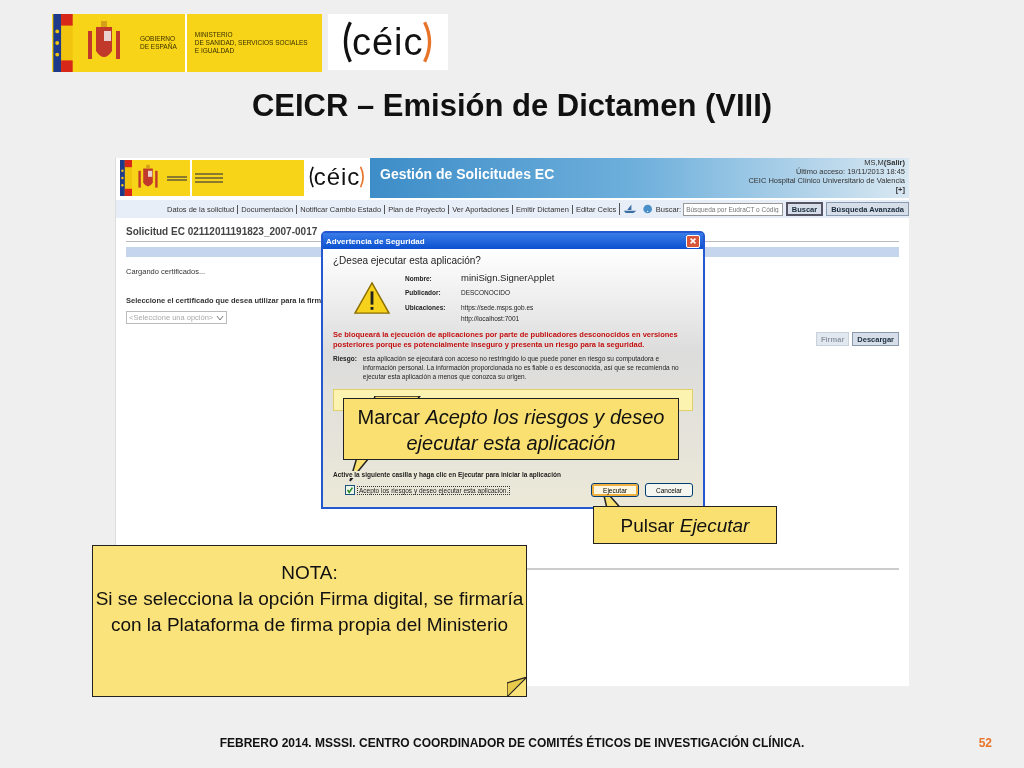 The height and width of the screenshot is (768, 1024). What do you see at coordinates (220, 317) in the screenshot?
I see `caret-icon` at bounding box center [220, 317].